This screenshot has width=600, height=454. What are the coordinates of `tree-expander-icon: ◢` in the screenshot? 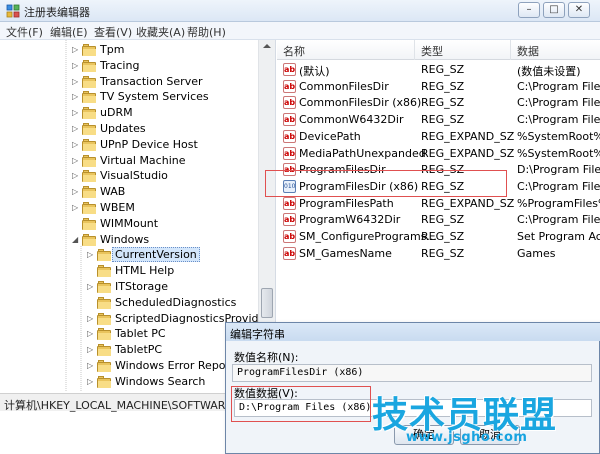 It's located at (76, 240).